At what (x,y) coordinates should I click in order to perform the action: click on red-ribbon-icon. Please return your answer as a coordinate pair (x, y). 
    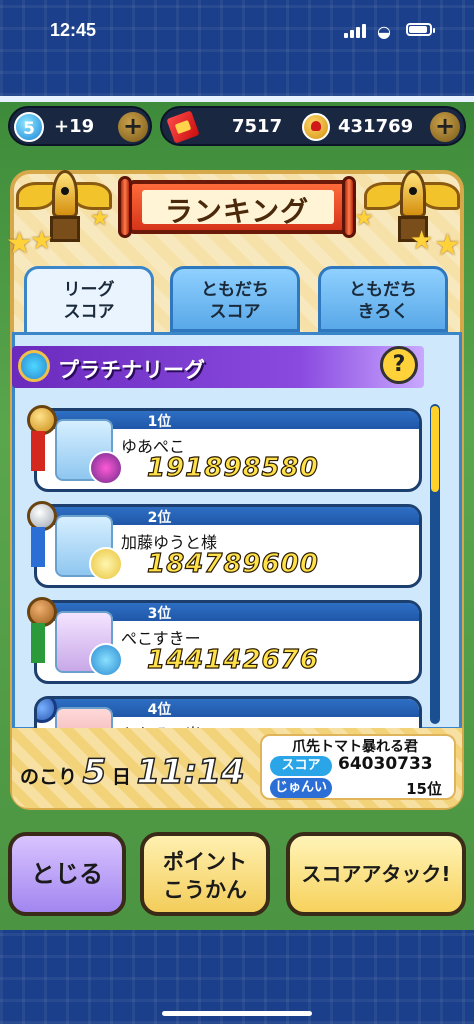
    Looking at the image, I should click on (38, 451).